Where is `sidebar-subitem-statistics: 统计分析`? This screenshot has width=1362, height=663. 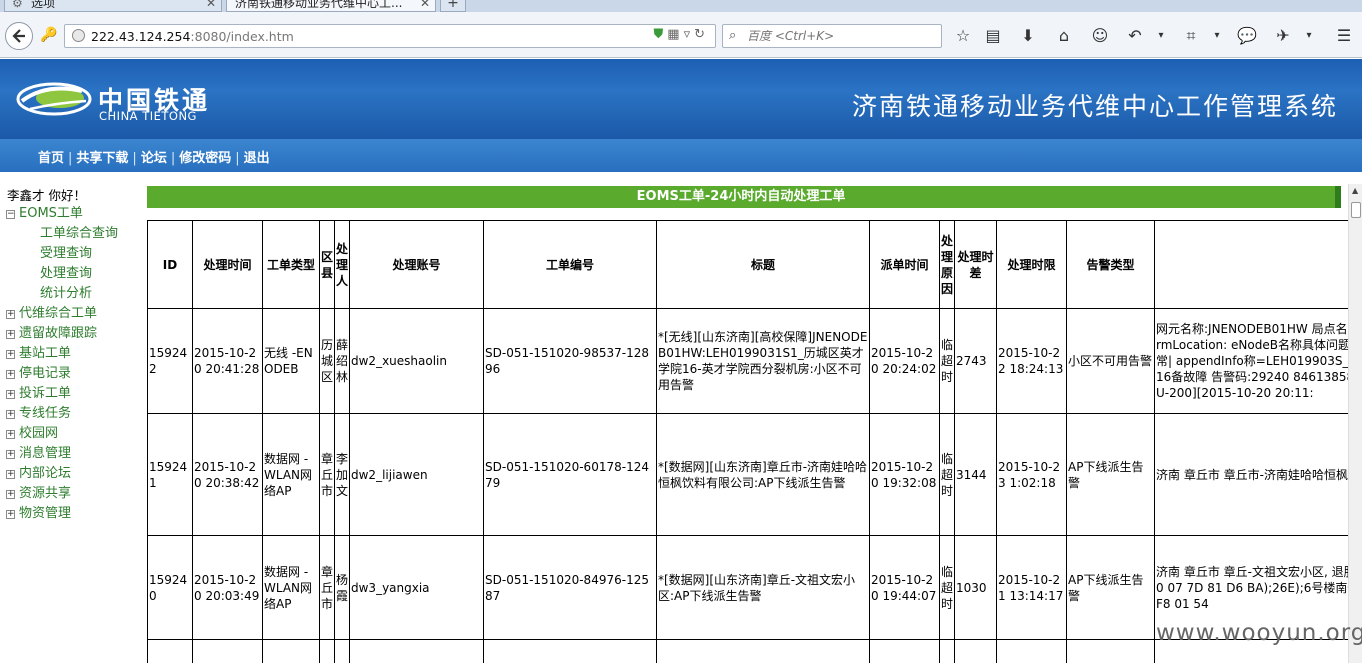
sidebar-subitem-statistics: 统计分析 is located at coordinates (66, 291).